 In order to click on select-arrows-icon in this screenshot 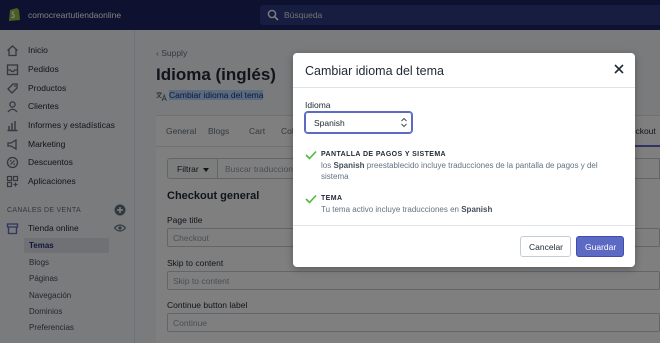, I will do `click(404, 122)`.